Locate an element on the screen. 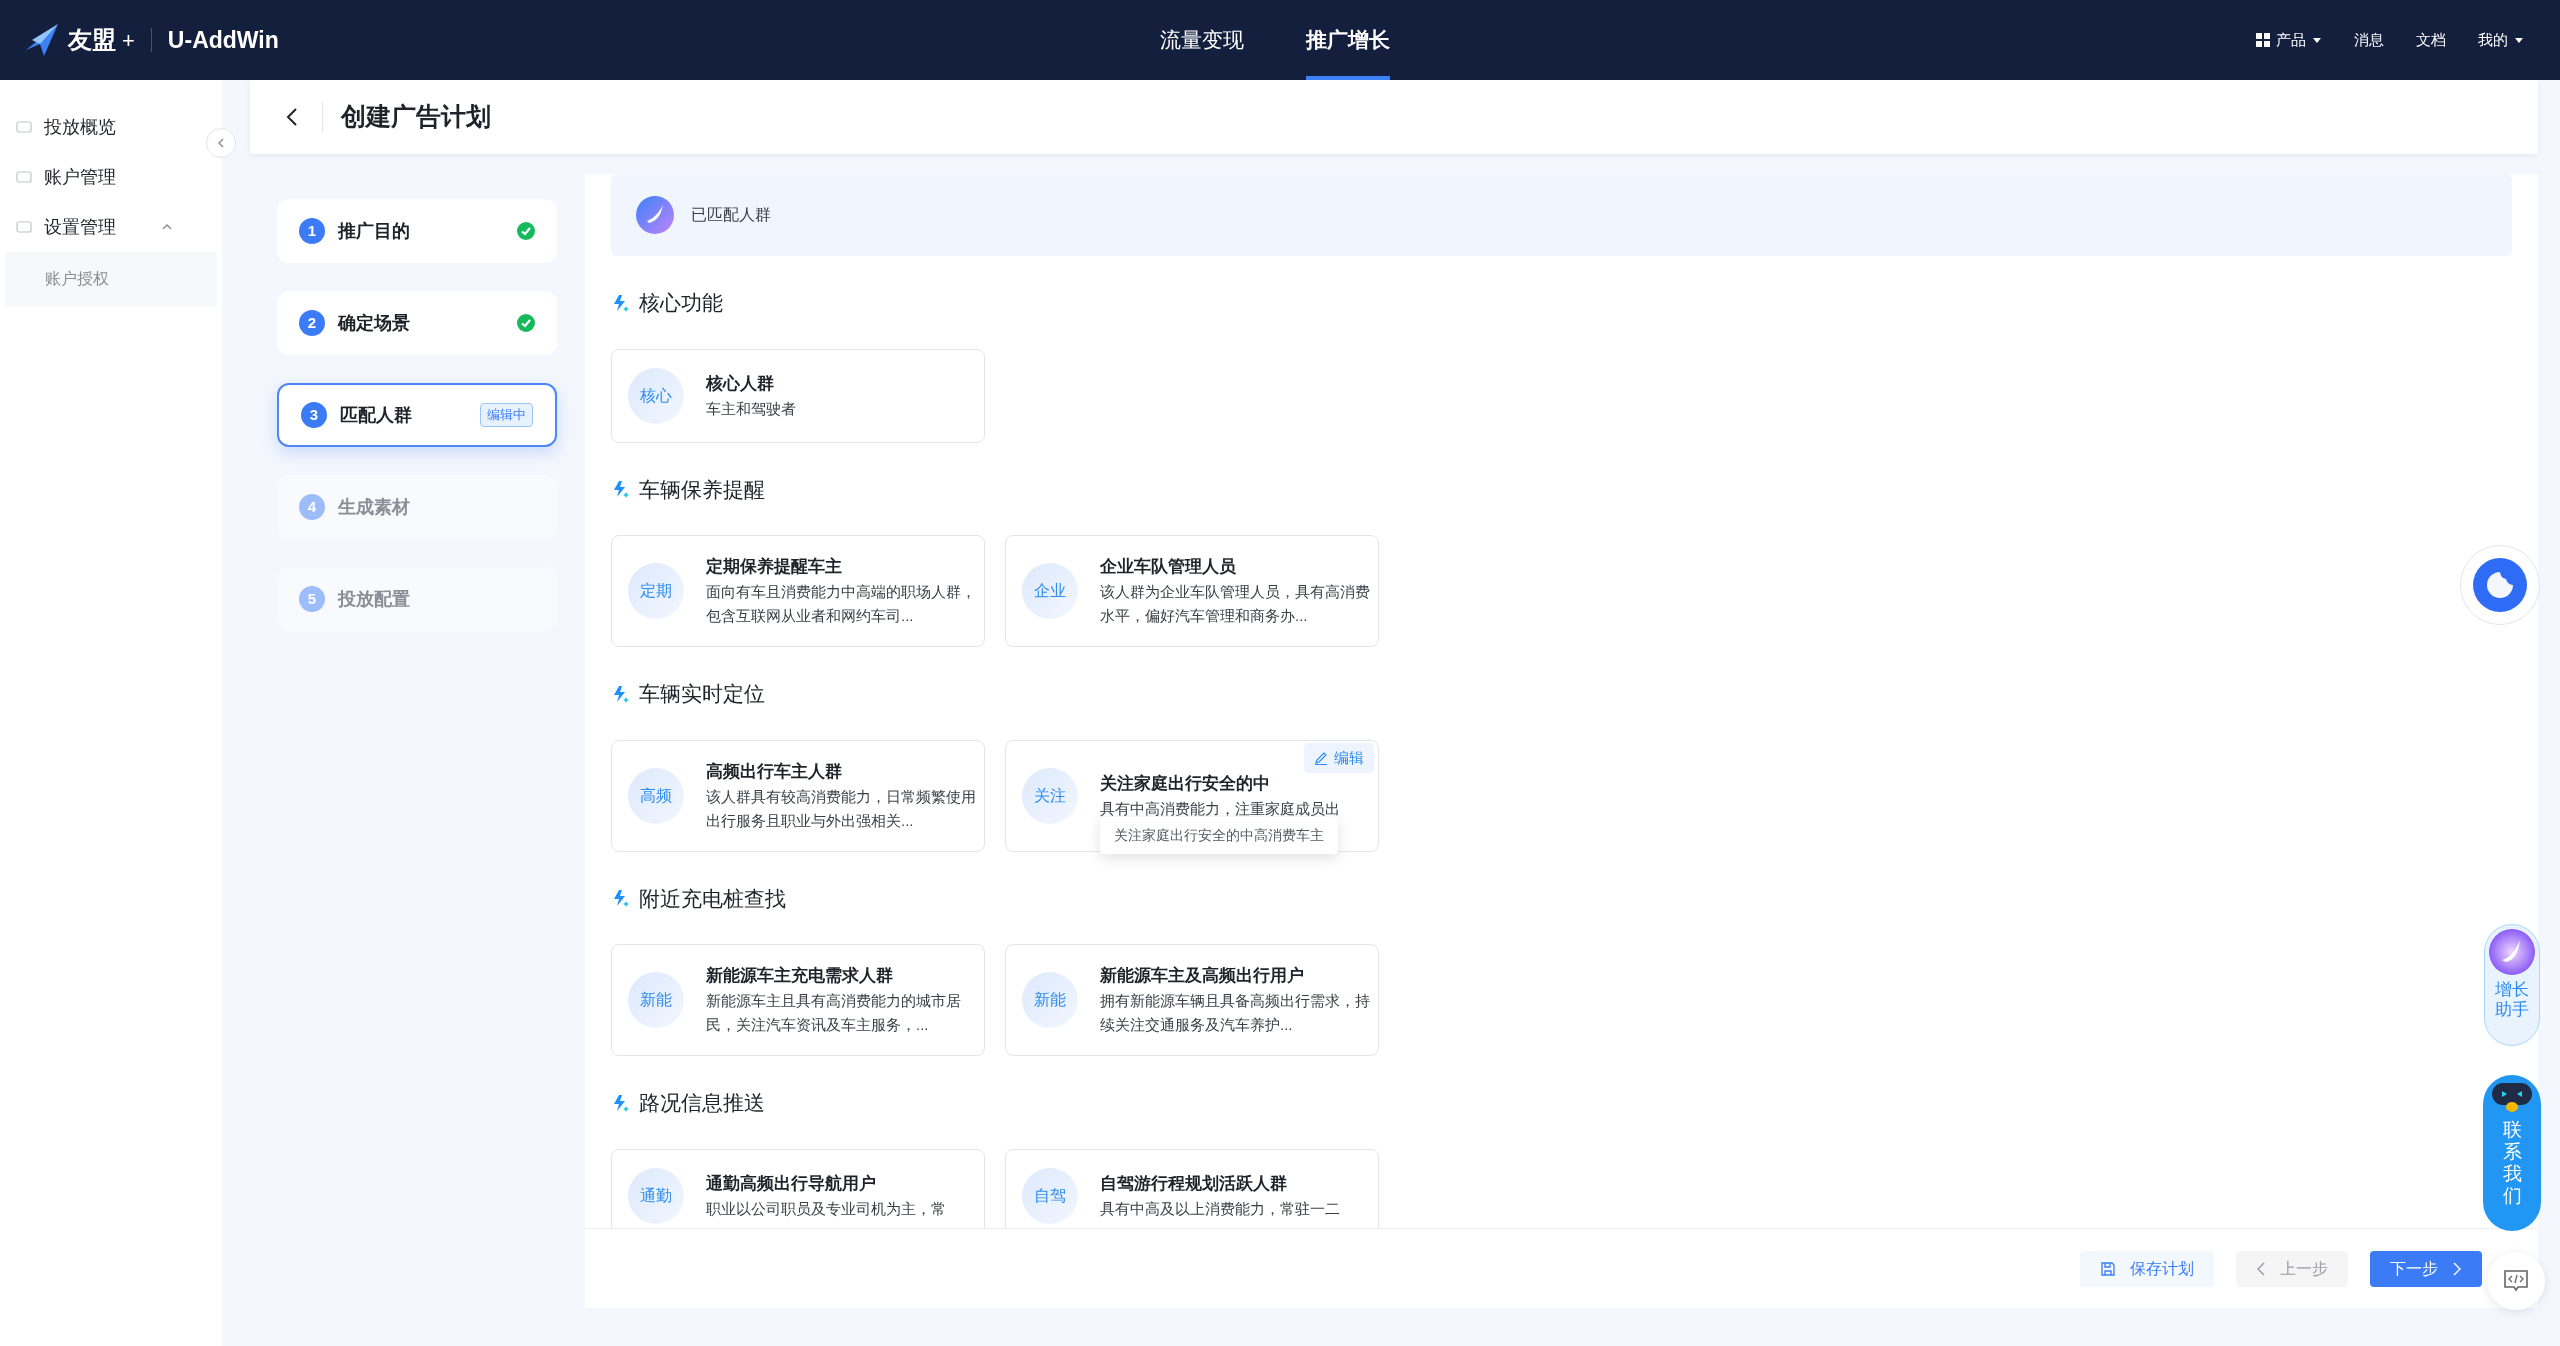  section-title: 车辆保养提醒 is located at coordinates (702, 489).